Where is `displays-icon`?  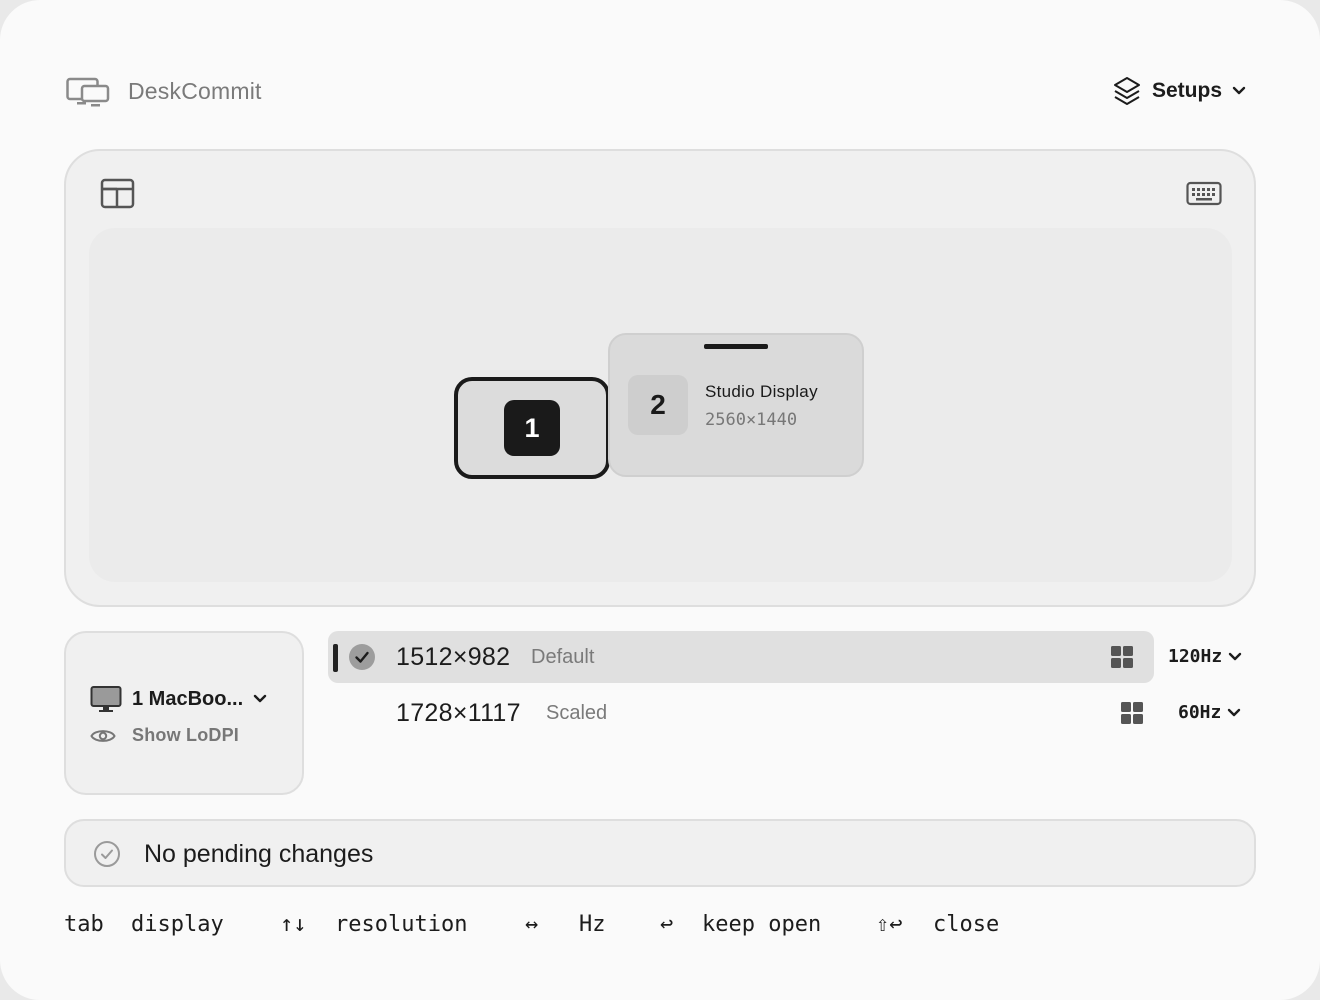 displays-icon is located at coordinates (88, 92).